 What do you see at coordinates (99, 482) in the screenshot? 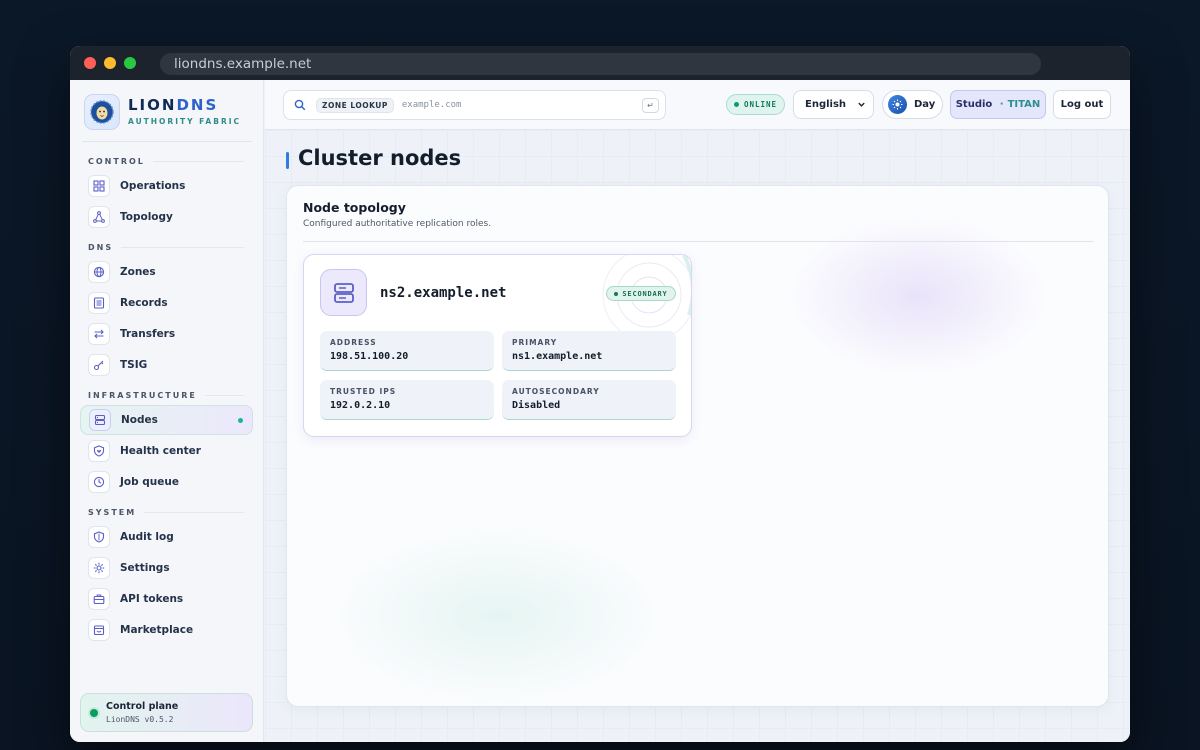
I see `clock-icon` at bounding box center [99, 482].